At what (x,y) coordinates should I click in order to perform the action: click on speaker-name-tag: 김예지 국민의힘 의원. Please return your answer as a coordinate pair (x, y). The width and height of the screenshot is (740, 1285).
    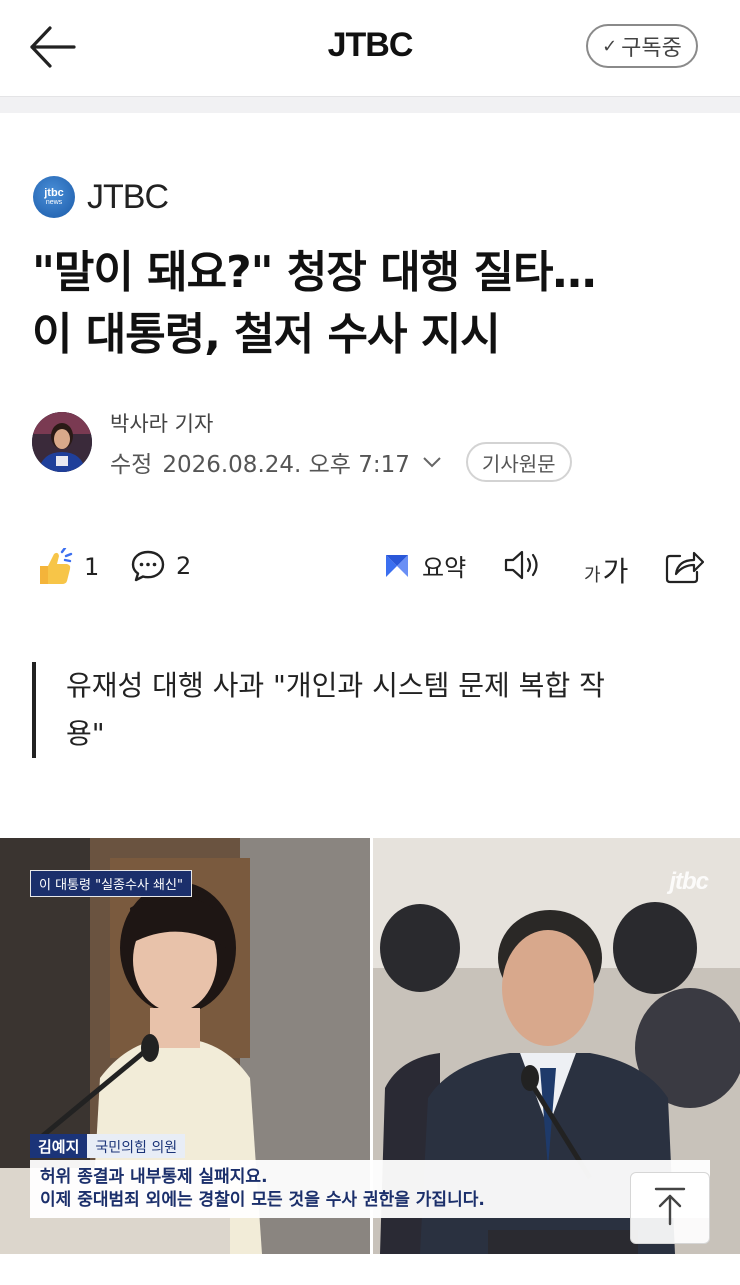
    Looking at the image, I should click on (108, 1146).